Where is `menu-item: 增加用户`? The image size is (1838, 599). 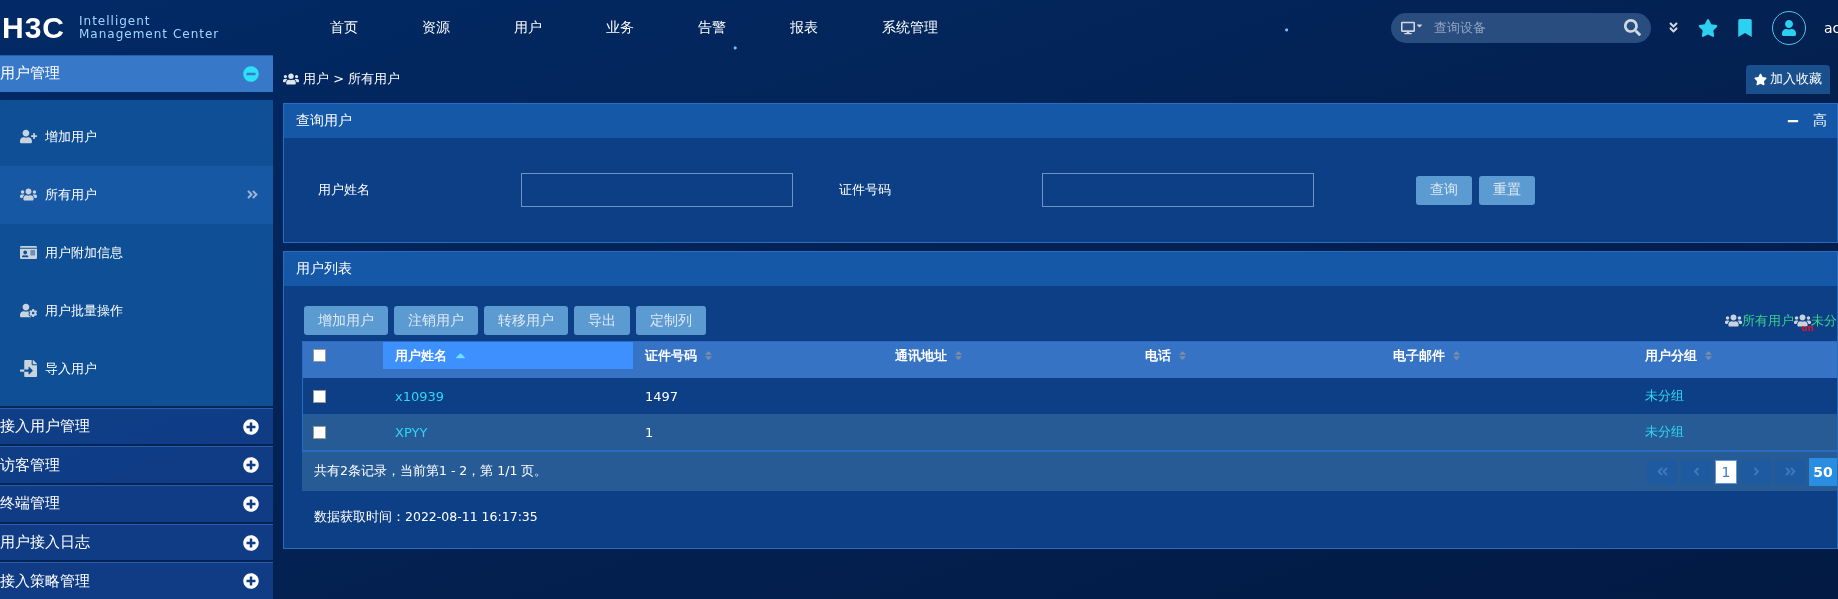
menu-item: 增加用户 is located at coordinates (136, 136).